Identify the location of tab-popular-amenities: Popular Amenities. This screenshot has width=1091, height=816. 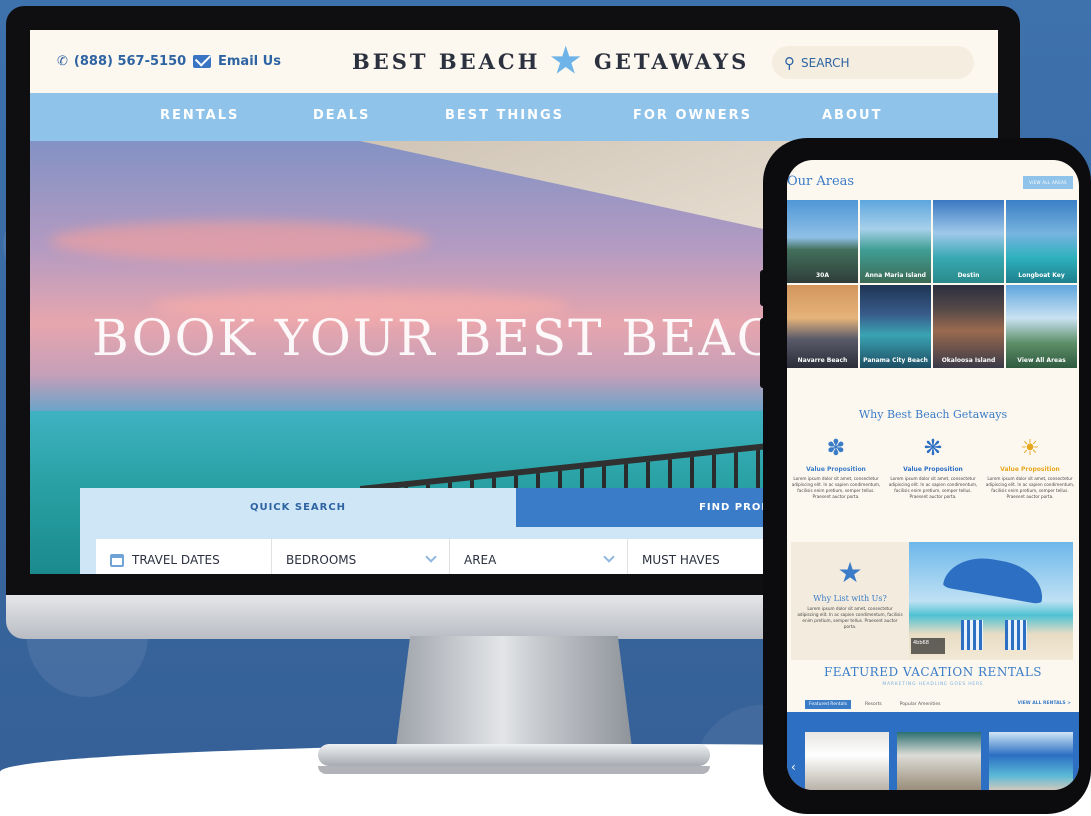
(920, 704).